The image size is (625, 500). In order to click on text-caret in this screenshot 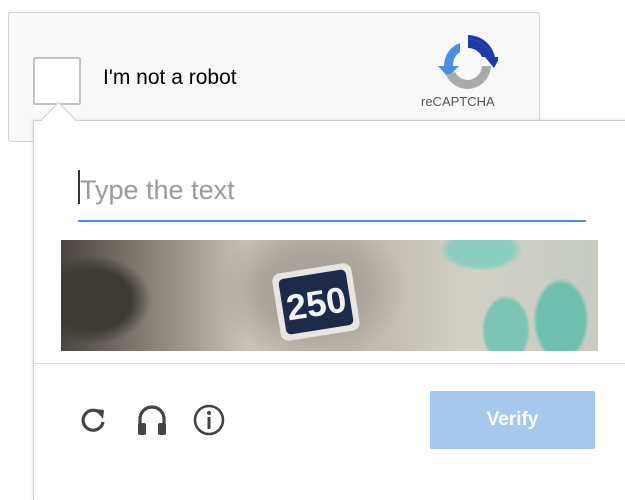, I will do `click(79, 187)`.